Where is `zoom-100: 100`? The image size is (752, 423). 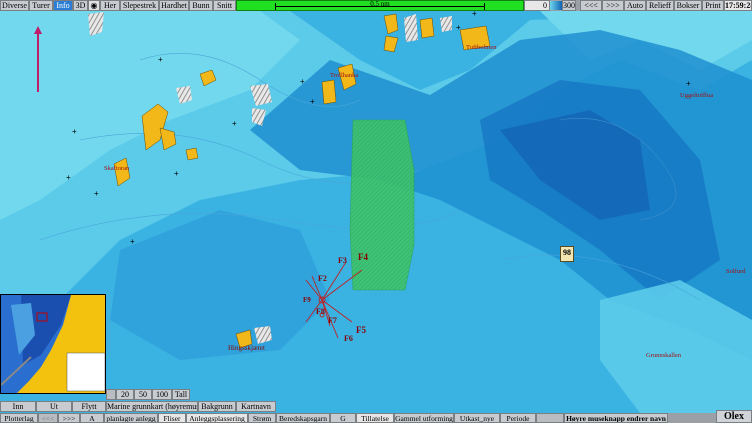
zoom-100: 100 is located at coordinates (162, 394).